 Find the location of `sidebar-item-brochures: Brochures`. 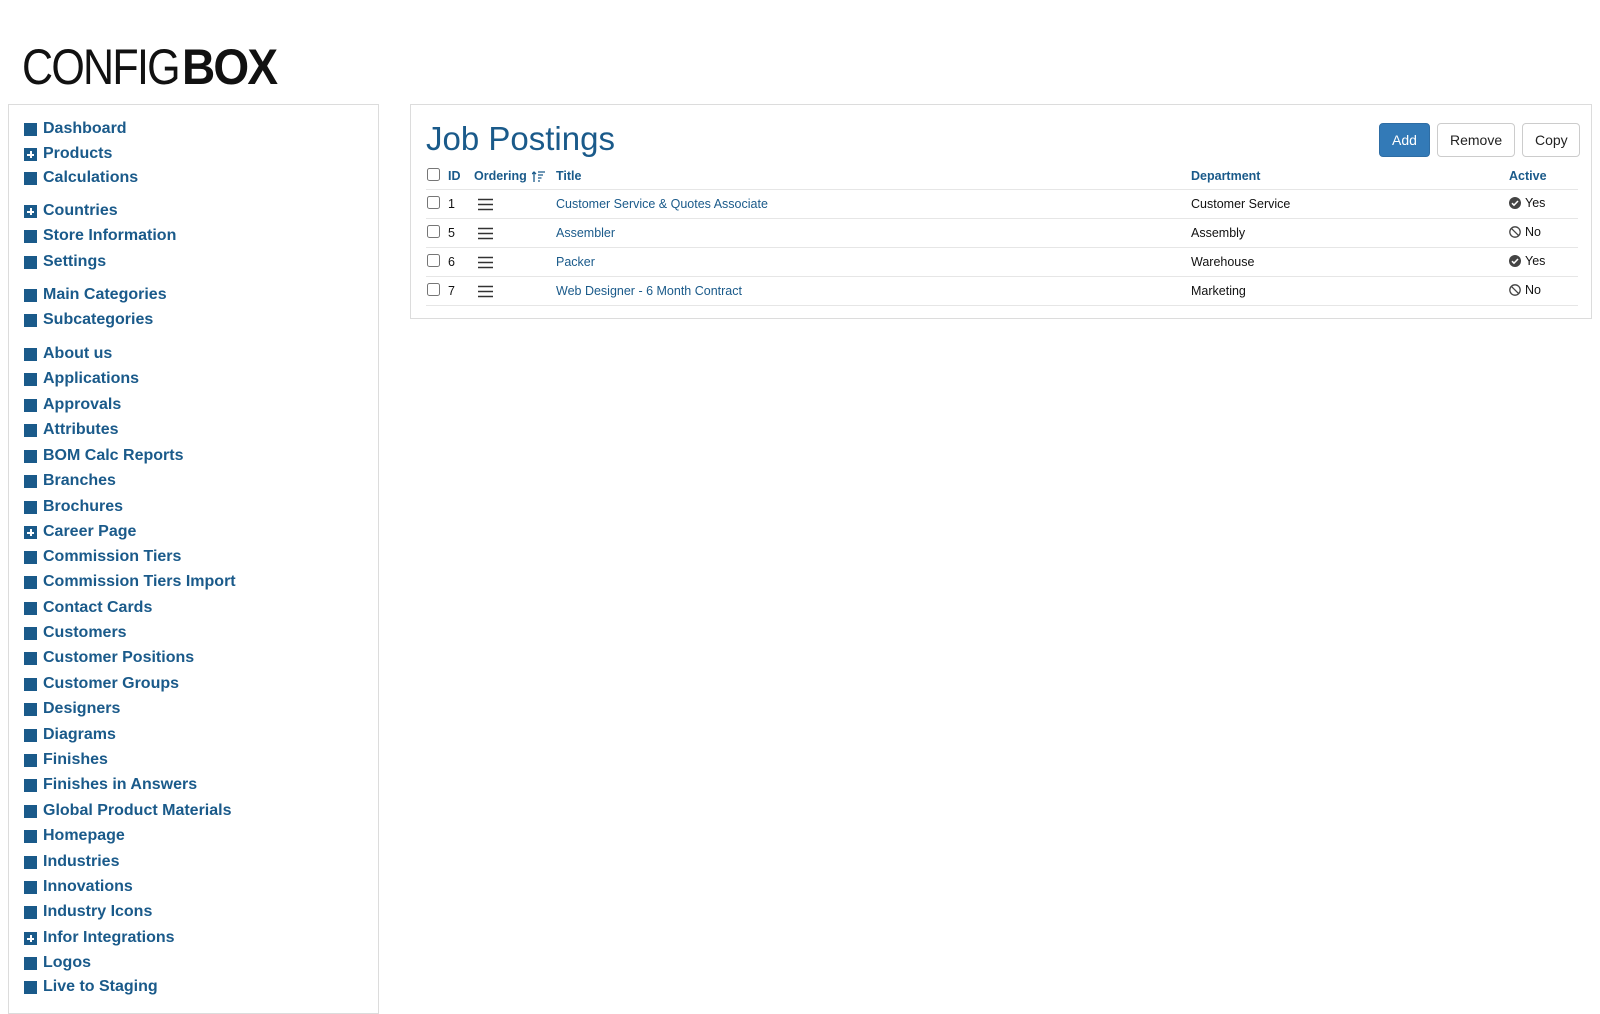

sidebar-item-brochures: Brochures is located at coordinates (73, 507).